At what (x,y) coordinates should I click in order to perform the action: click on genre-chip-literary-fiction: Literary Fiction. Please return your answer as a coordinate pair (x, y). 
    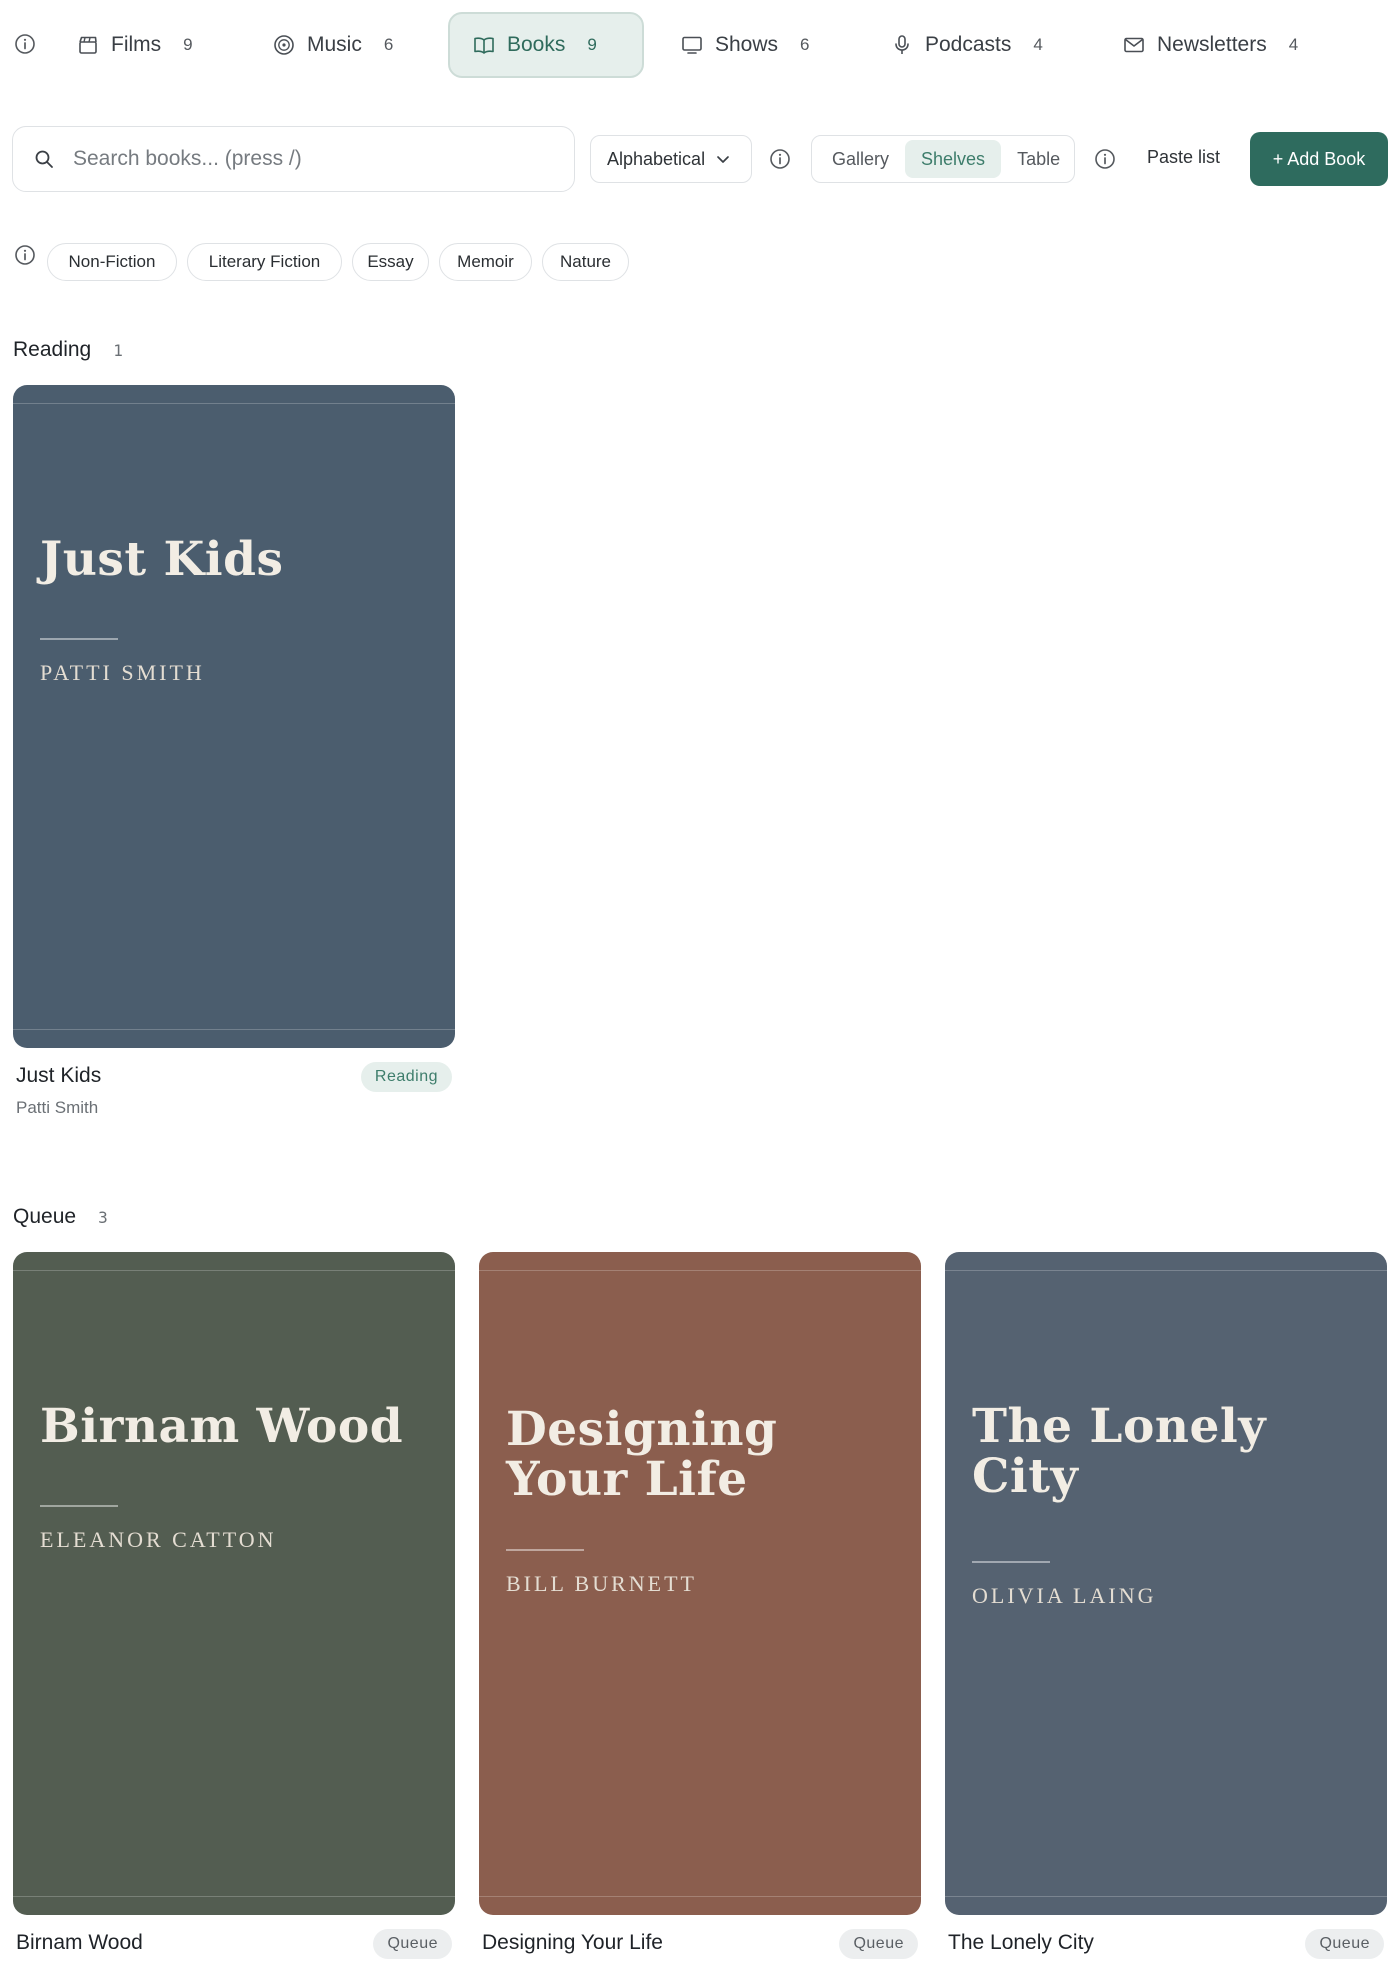
    Looking at the image, I should click on (264, 262).